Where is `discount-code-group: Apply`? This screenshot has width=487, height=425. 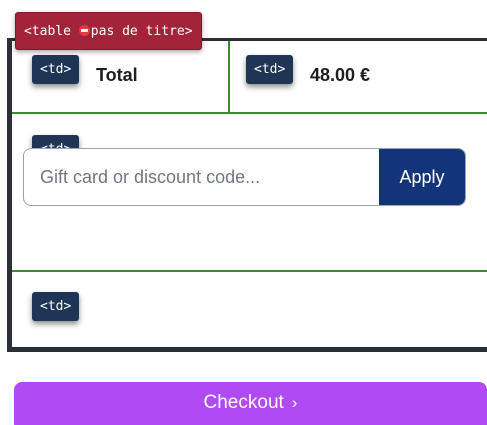 discount-code-group: Apply is located at coordinates (244, 177).